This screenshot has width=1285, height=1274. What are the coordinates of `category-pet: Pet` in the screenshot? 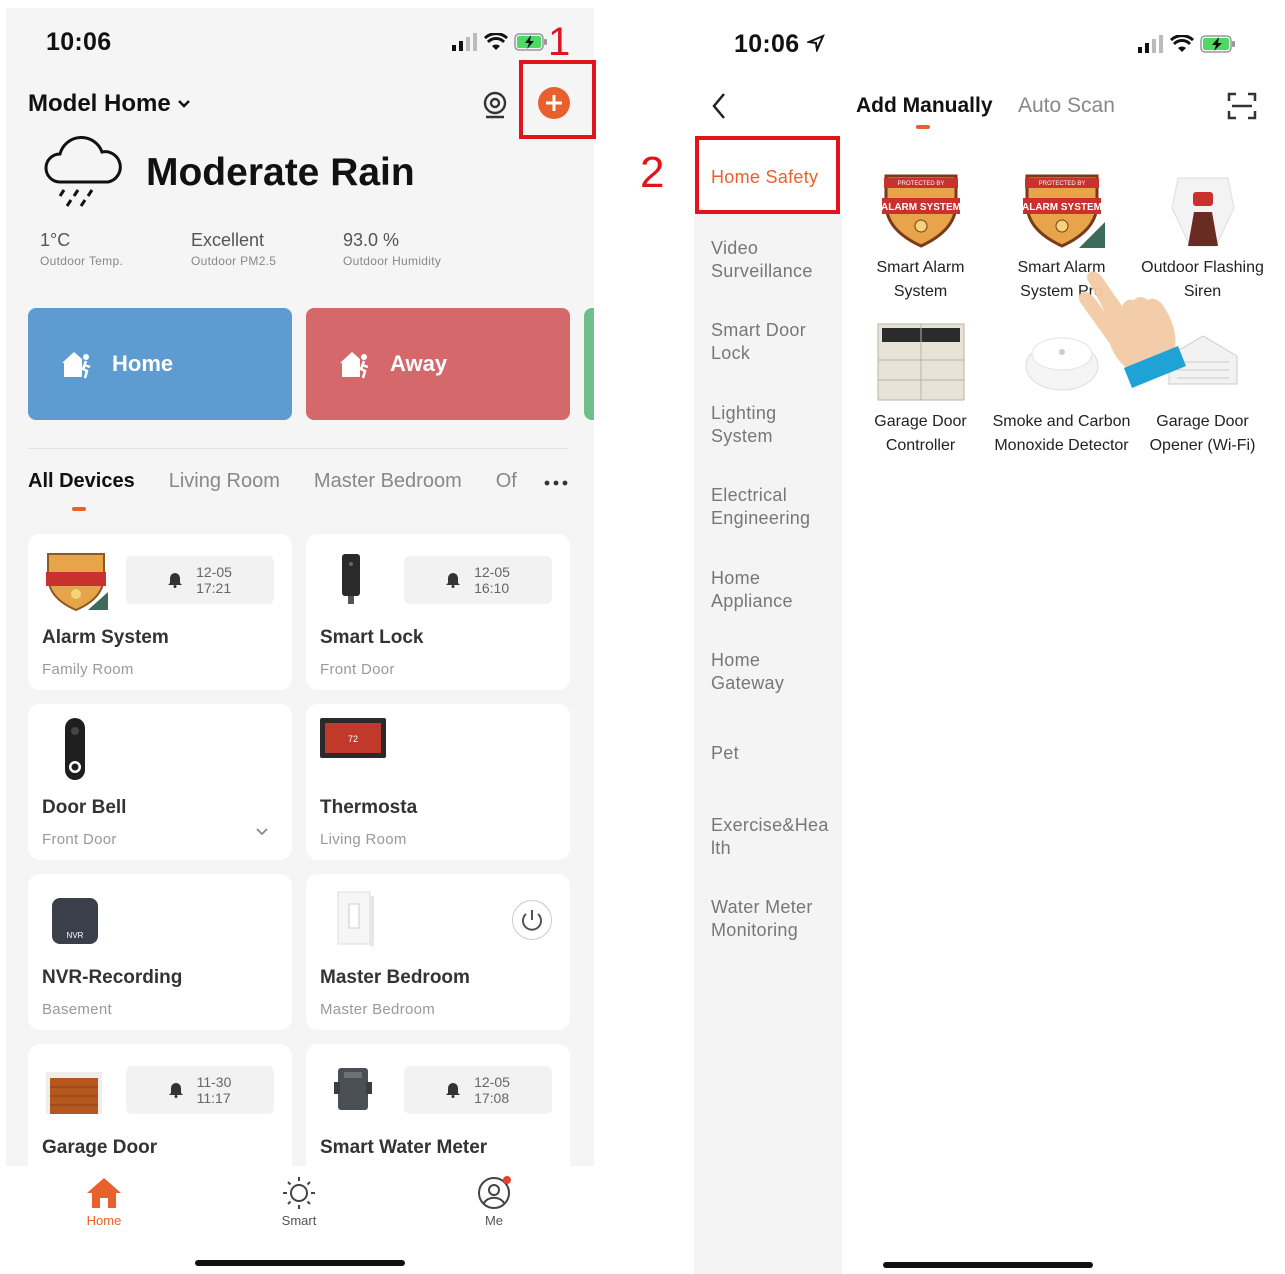 It's located at (725, 753).